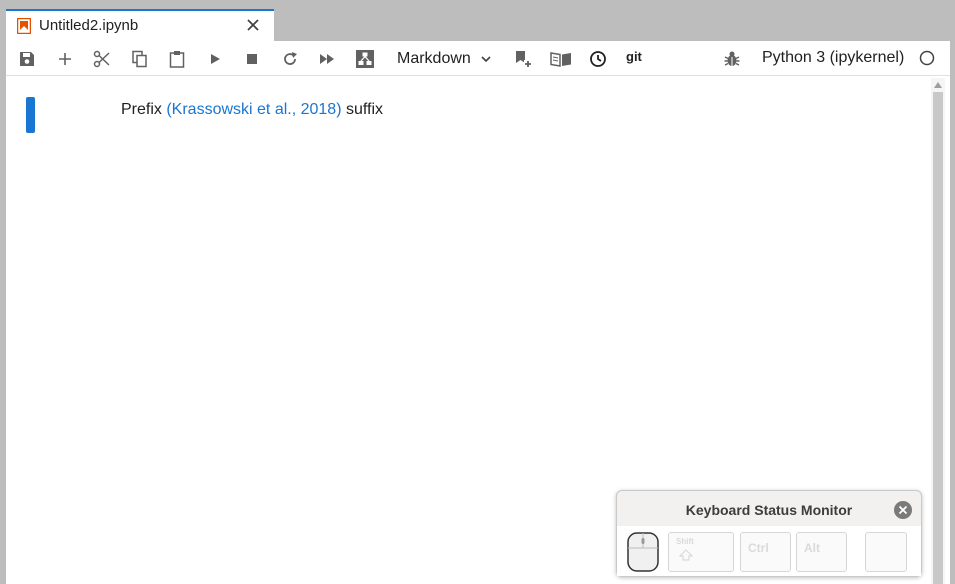 The image size is (955, 584). What do you see at coordinates (812, 548) in the screenshot?
I see `alt-key-label: Alt` at bounding box center [812, 548].